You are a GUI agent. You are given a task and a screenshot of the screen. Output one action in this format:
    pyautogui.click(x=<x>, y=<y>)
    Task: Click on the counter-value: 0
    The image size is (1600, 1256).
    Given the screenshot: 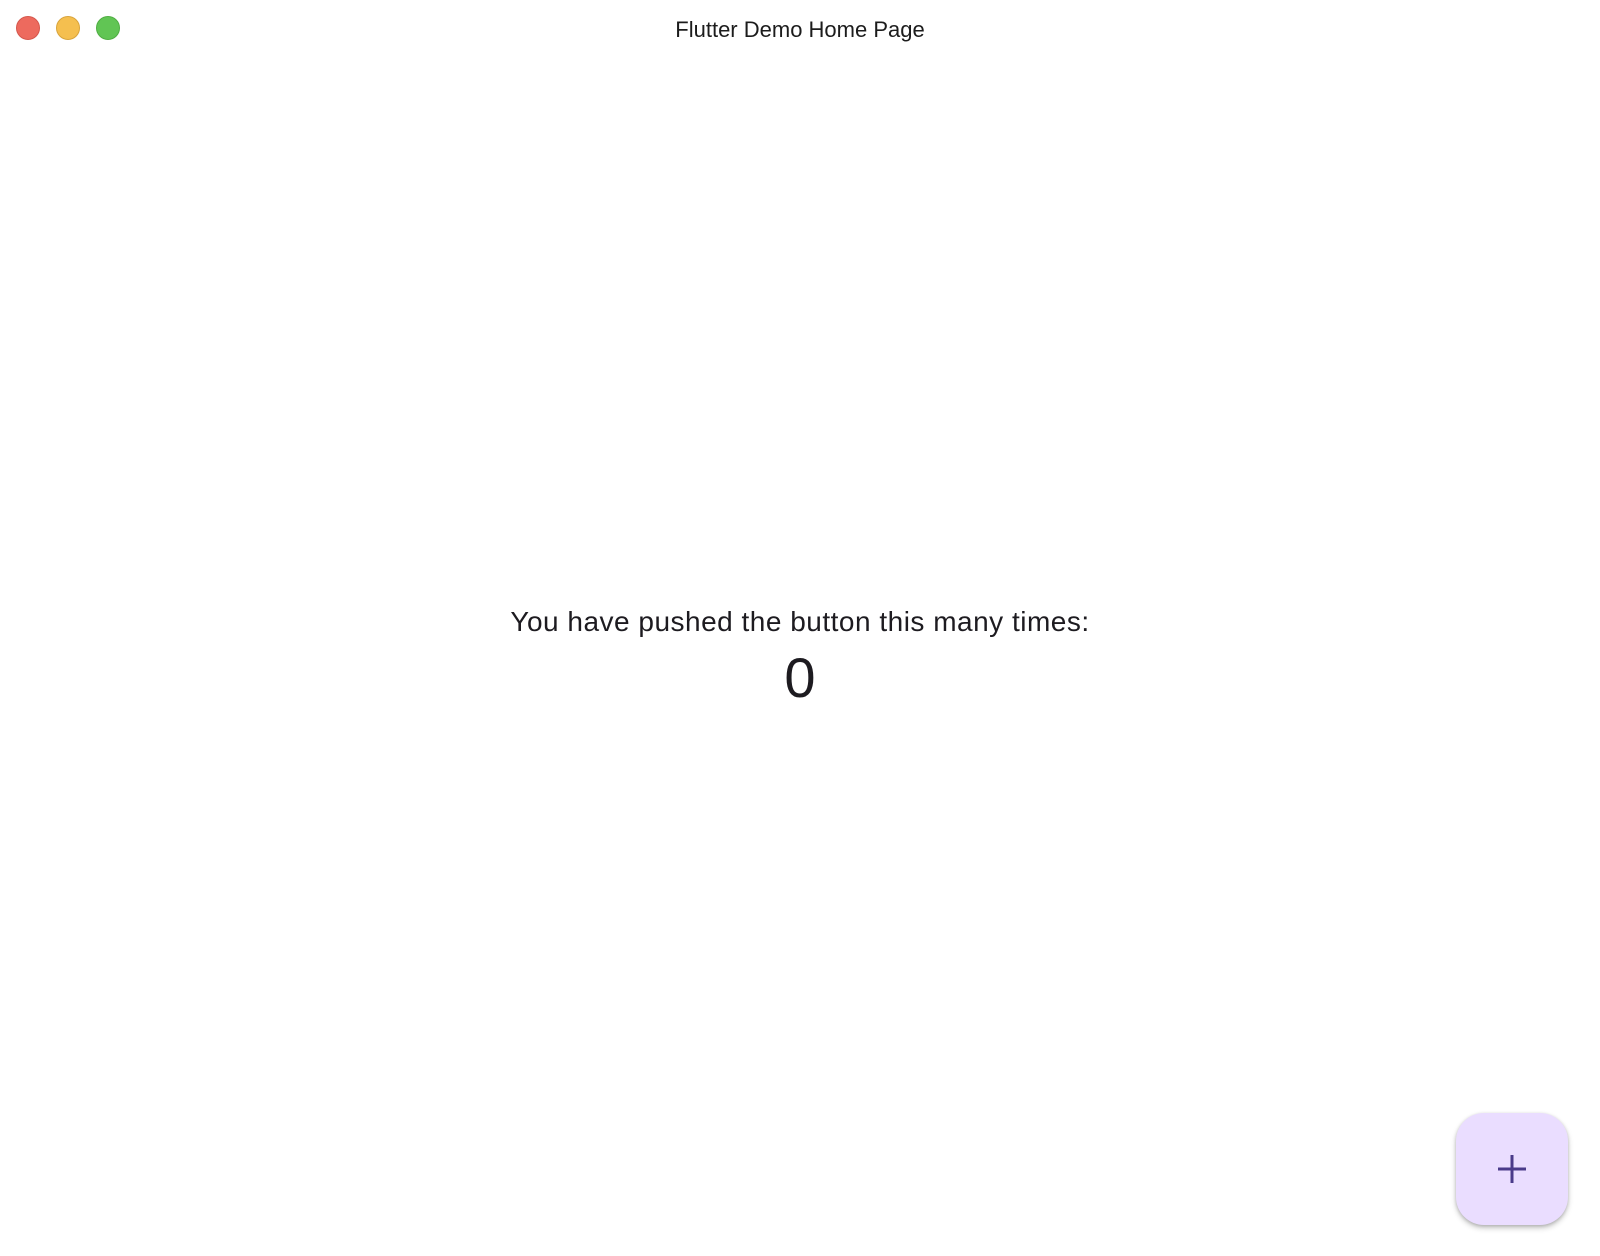 What is the action you would take?
    pyautogui.click(x=800, y=677)
    